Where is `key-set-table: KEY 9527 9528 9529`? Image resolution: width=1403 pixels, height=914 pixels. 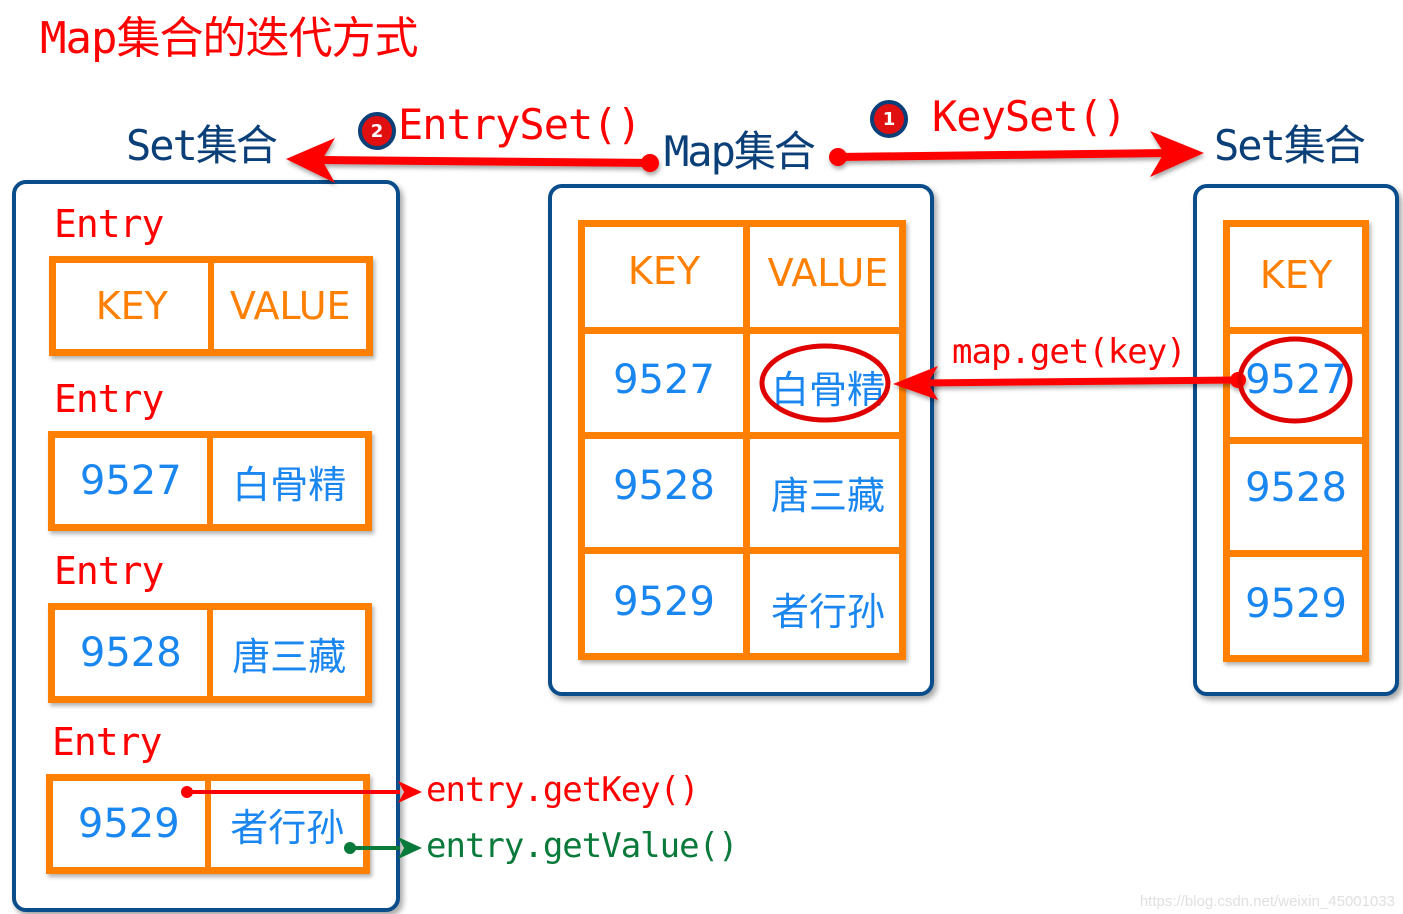
key-set-table: KEY 9527 9528 9529 is located at coordinates (1296, 441).